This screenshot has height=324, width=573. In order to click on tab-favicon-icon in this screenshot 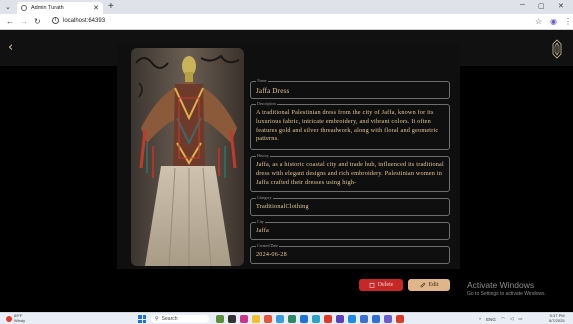, I will do `click(24, 8)`.